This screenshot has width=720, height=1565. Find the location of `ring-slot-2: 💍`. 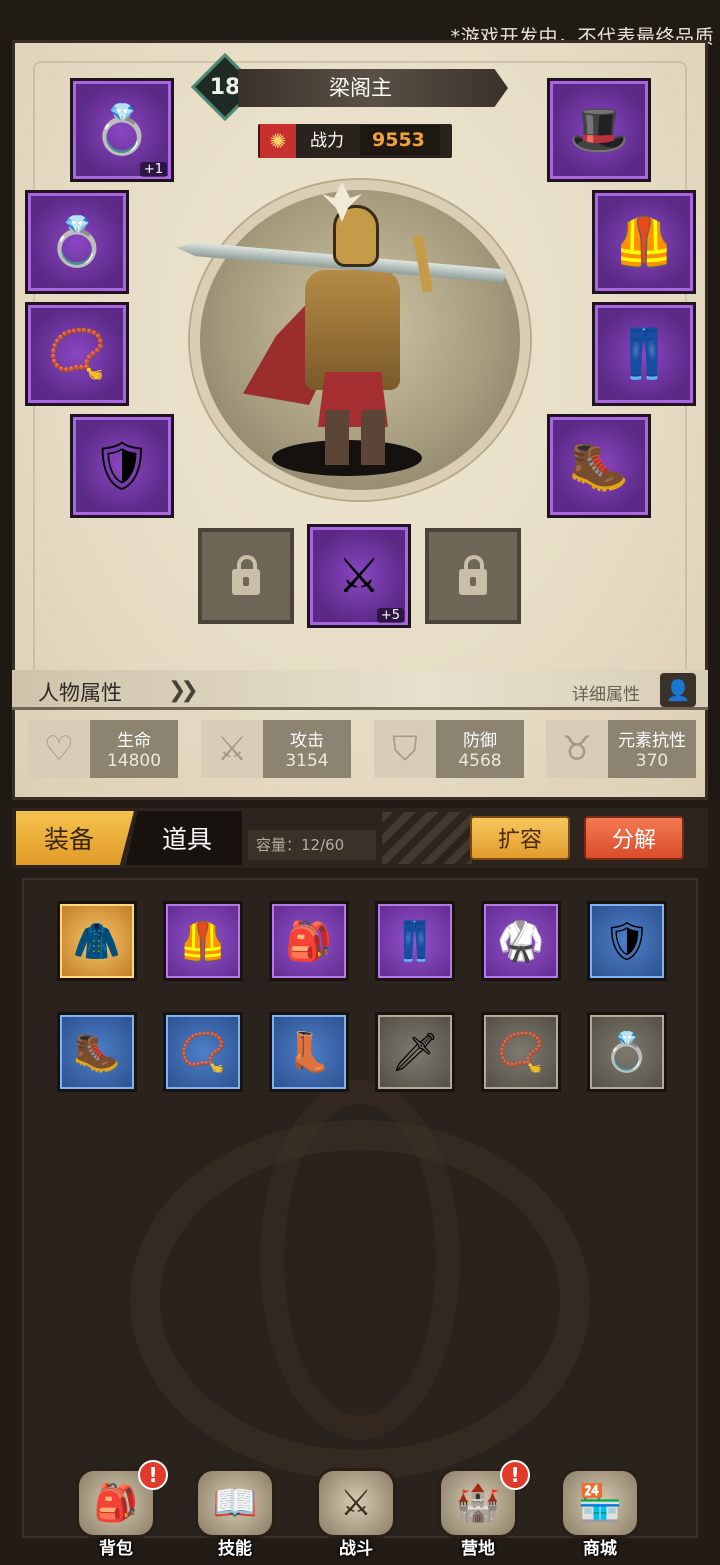

ring-slot-2: 💍 is located at coordinates (77, 242).